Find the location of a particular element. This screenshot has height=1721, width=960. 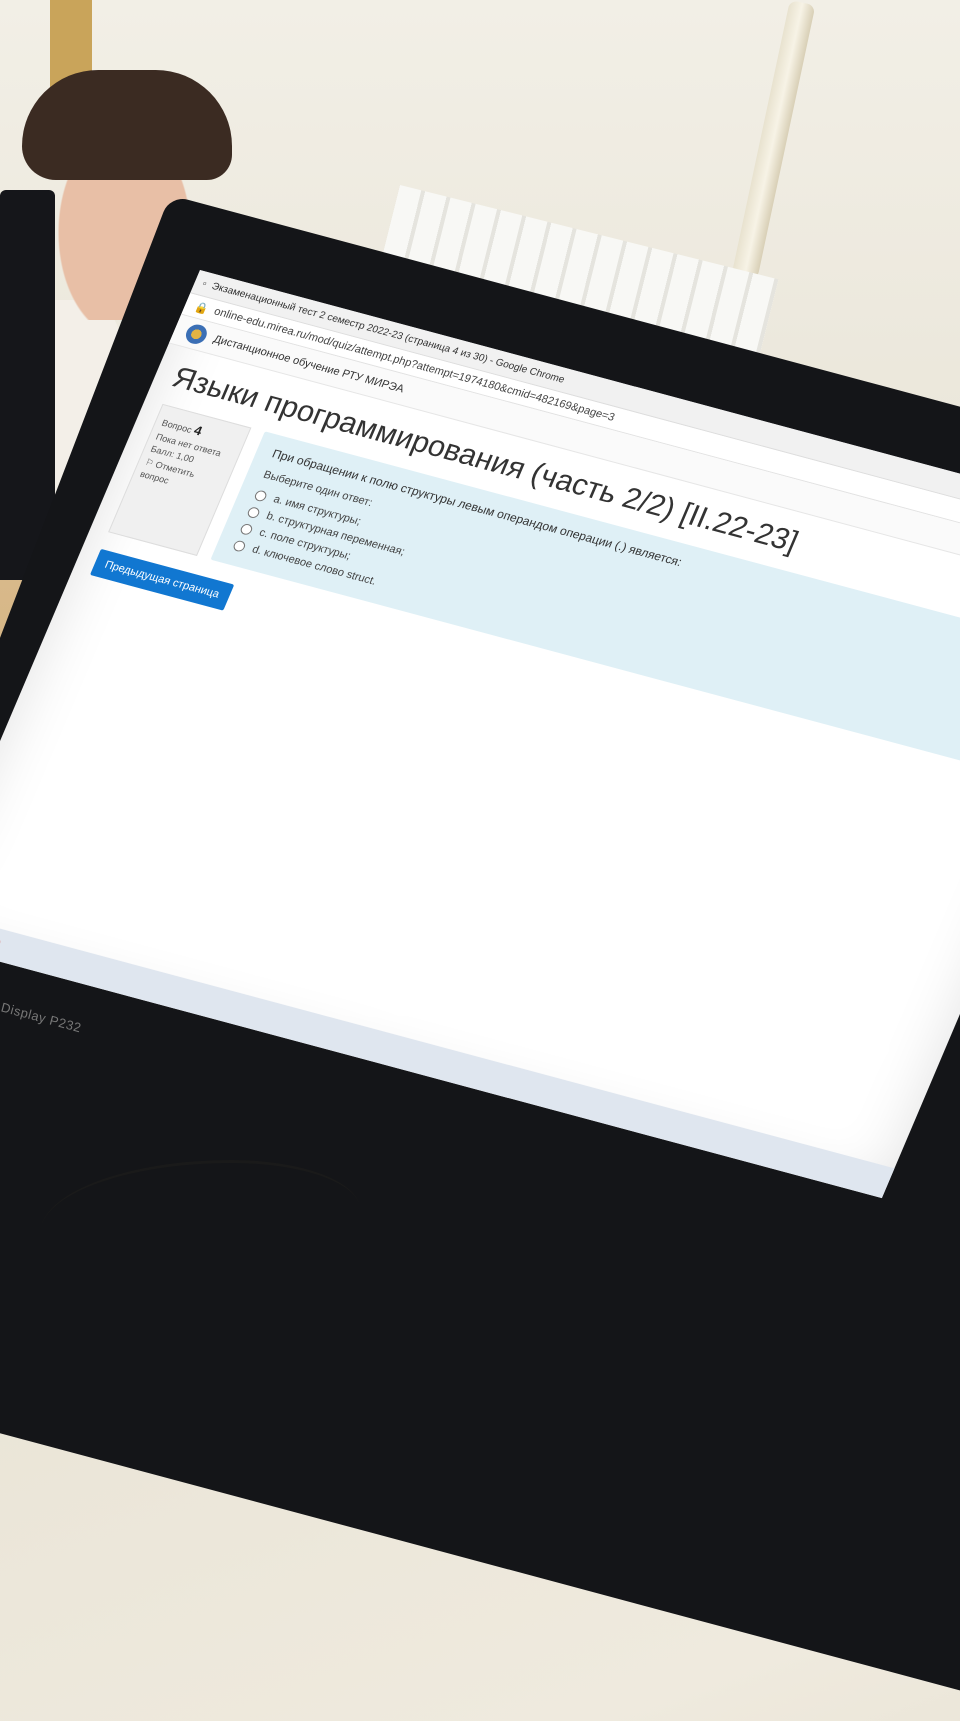

chrome-icon is located at coordinates (2, 943).